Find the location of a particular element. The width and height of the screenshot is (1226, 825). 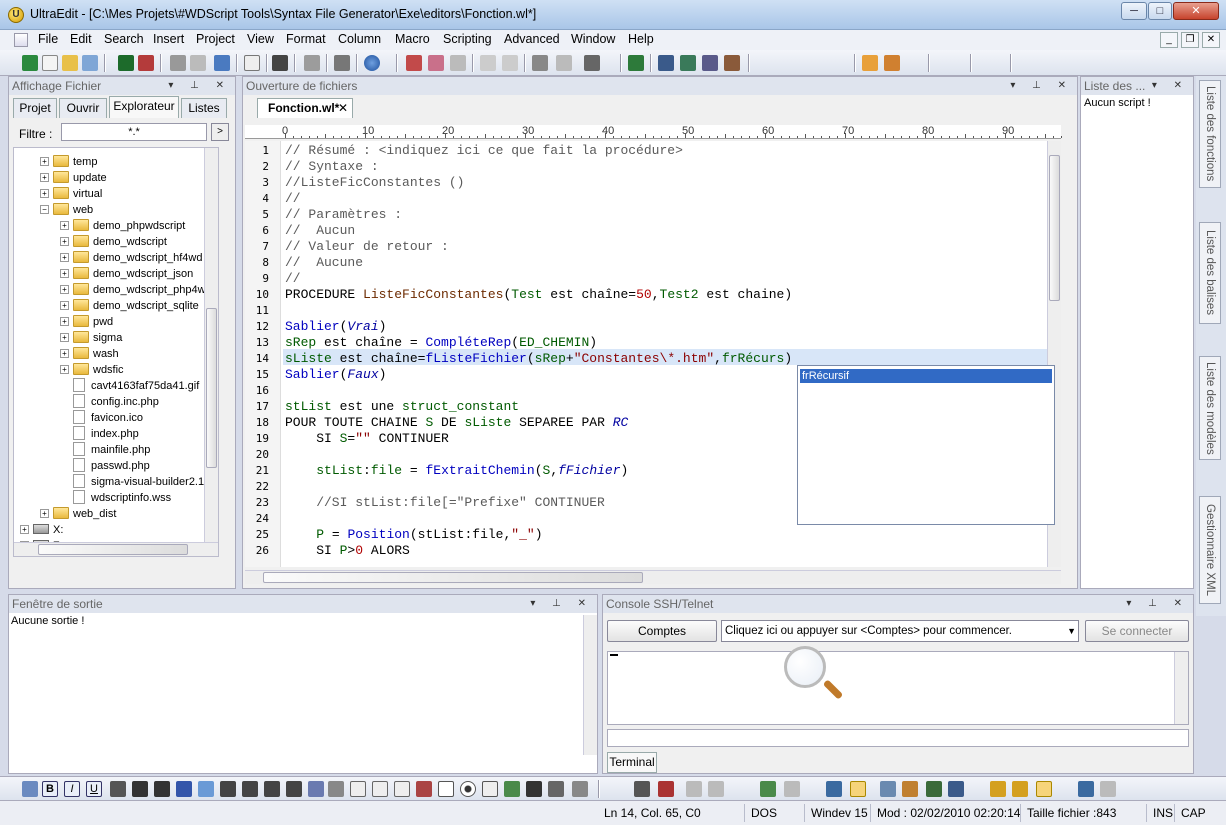

menu-help: Help is located at coordinates (641, 39).